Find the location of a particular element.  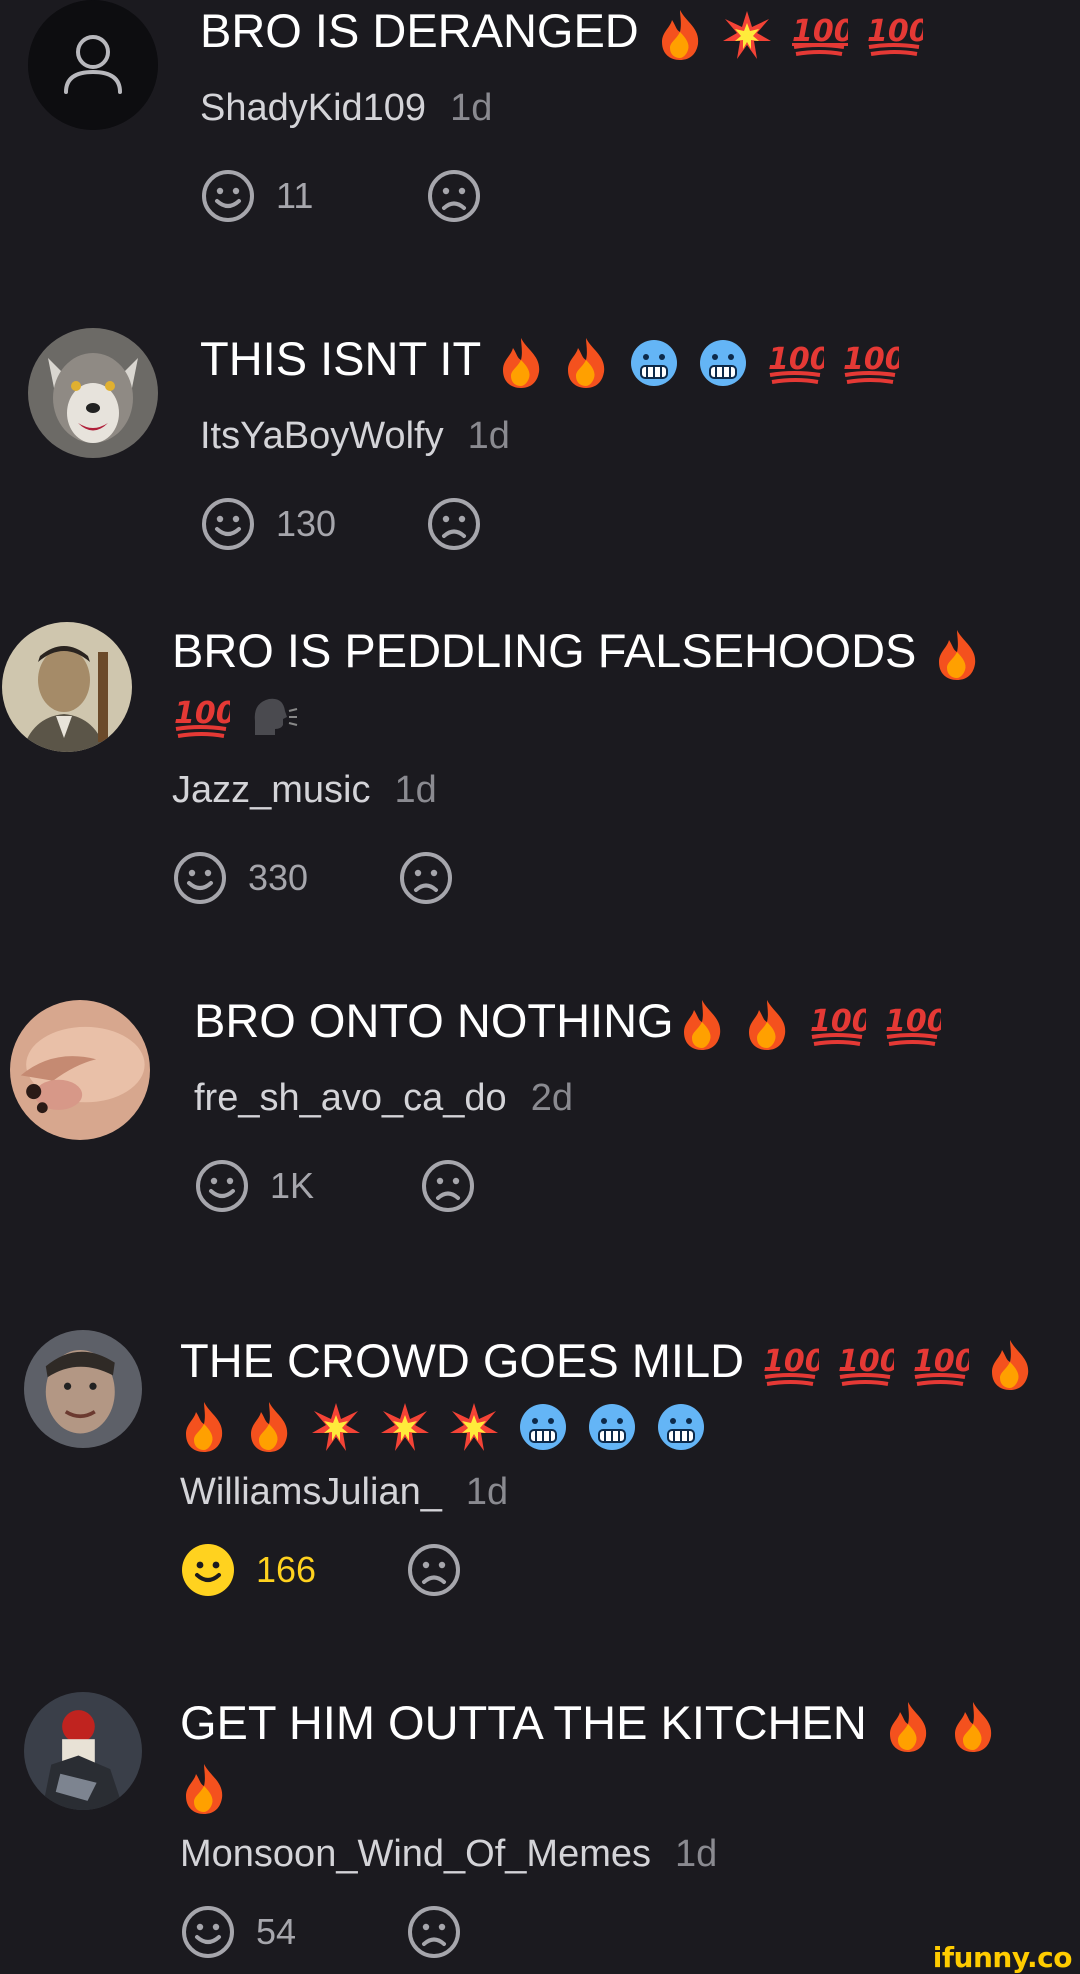

smile-button: 1K is located at coordinates (272, 1186).